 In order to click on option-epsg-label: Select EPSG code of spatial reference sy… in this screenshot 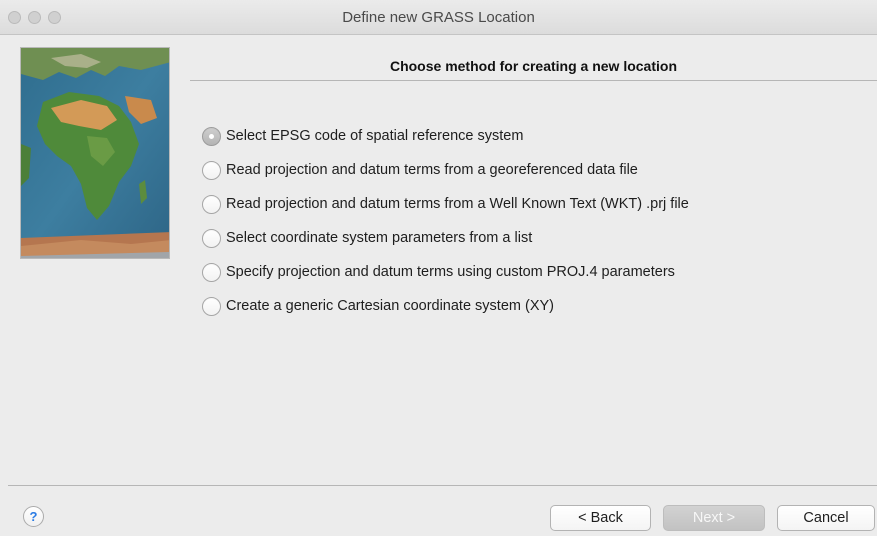, I will do `click(375, 136)`.